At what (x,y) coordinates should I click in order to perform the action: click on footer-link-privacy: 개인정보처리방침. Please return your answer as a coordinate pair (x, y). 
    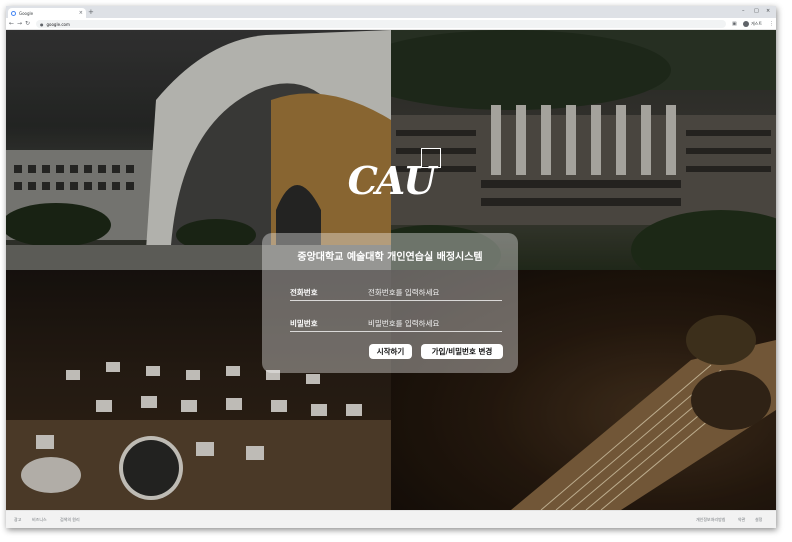
    Looking at the image, I should click on (710, 520).